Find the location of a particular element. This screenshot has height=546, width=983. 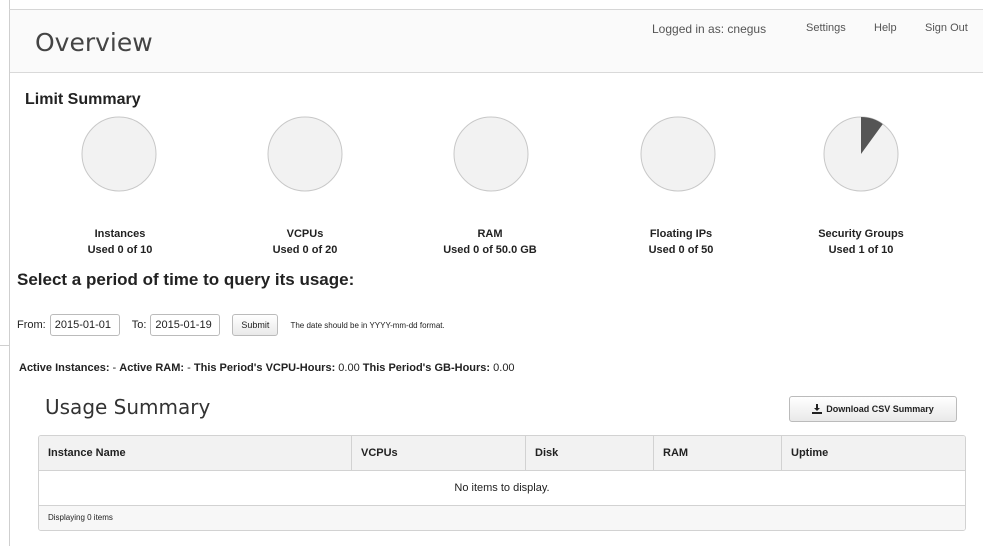

security-groups-quota-pie is located at coordinates (861, 154).